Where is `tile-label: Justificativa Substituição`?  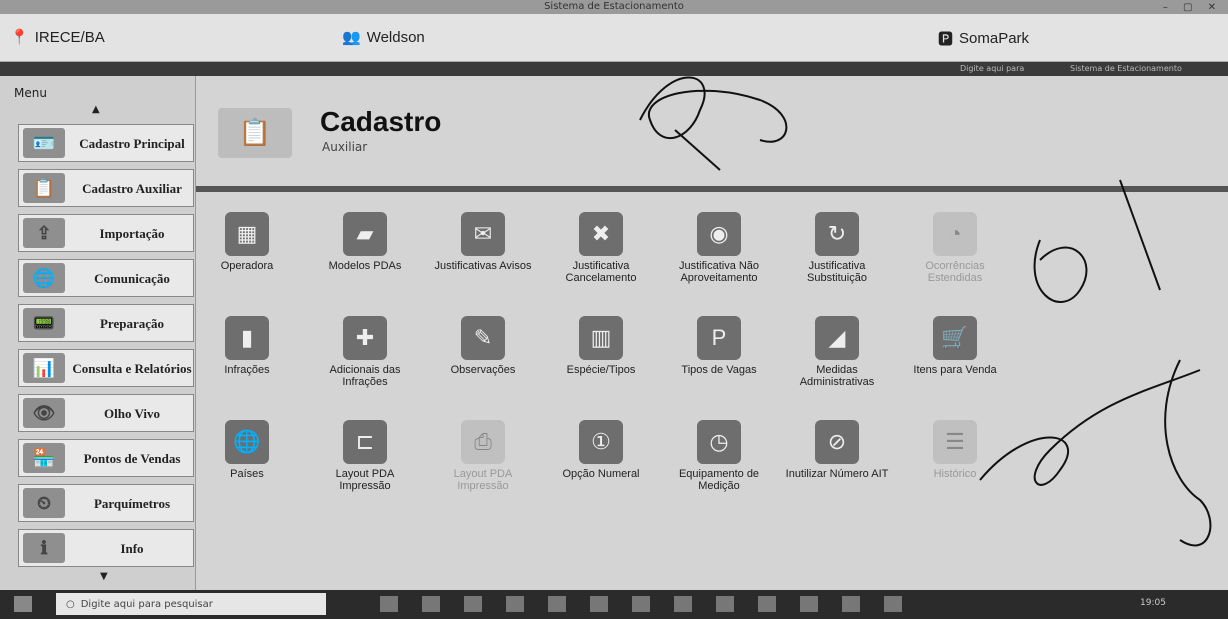 tile-label: Justificativa Substituição is located at coordinates (837, 272).